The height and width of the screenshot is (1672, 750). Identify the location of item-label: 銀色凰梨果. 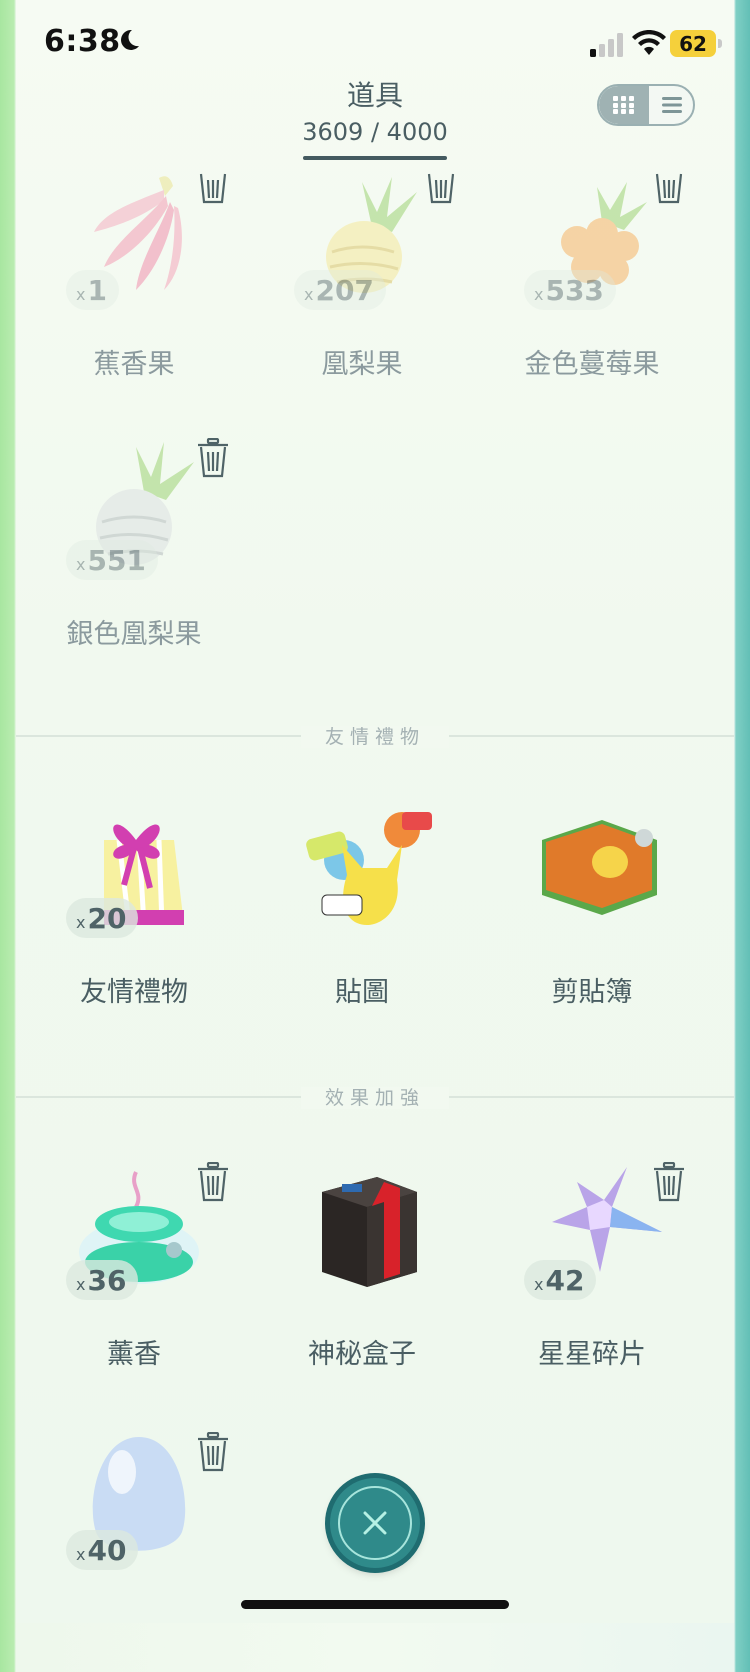
(134, 634).